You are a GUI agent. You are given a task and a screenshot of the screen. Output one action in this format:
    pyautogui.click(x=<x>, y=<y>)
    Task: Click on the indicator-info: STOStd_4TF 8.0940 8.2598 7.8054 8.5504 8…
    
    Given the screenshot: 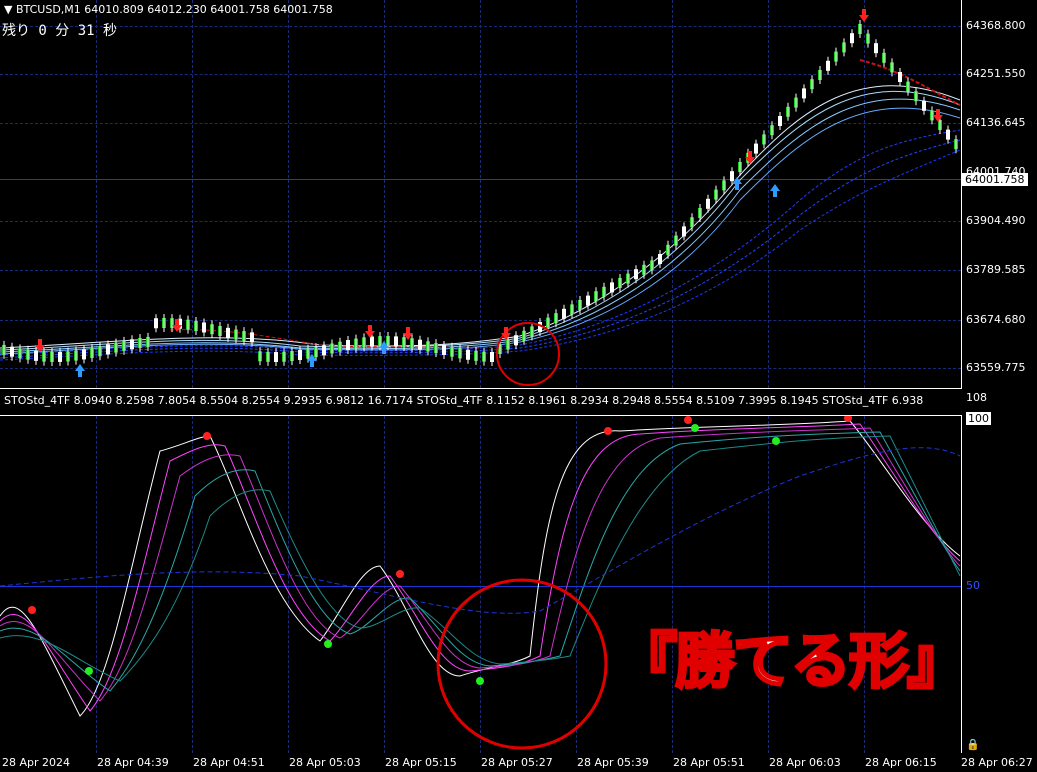 What is the action you would take?
    pyautogui.click(x=464, y=400)
    